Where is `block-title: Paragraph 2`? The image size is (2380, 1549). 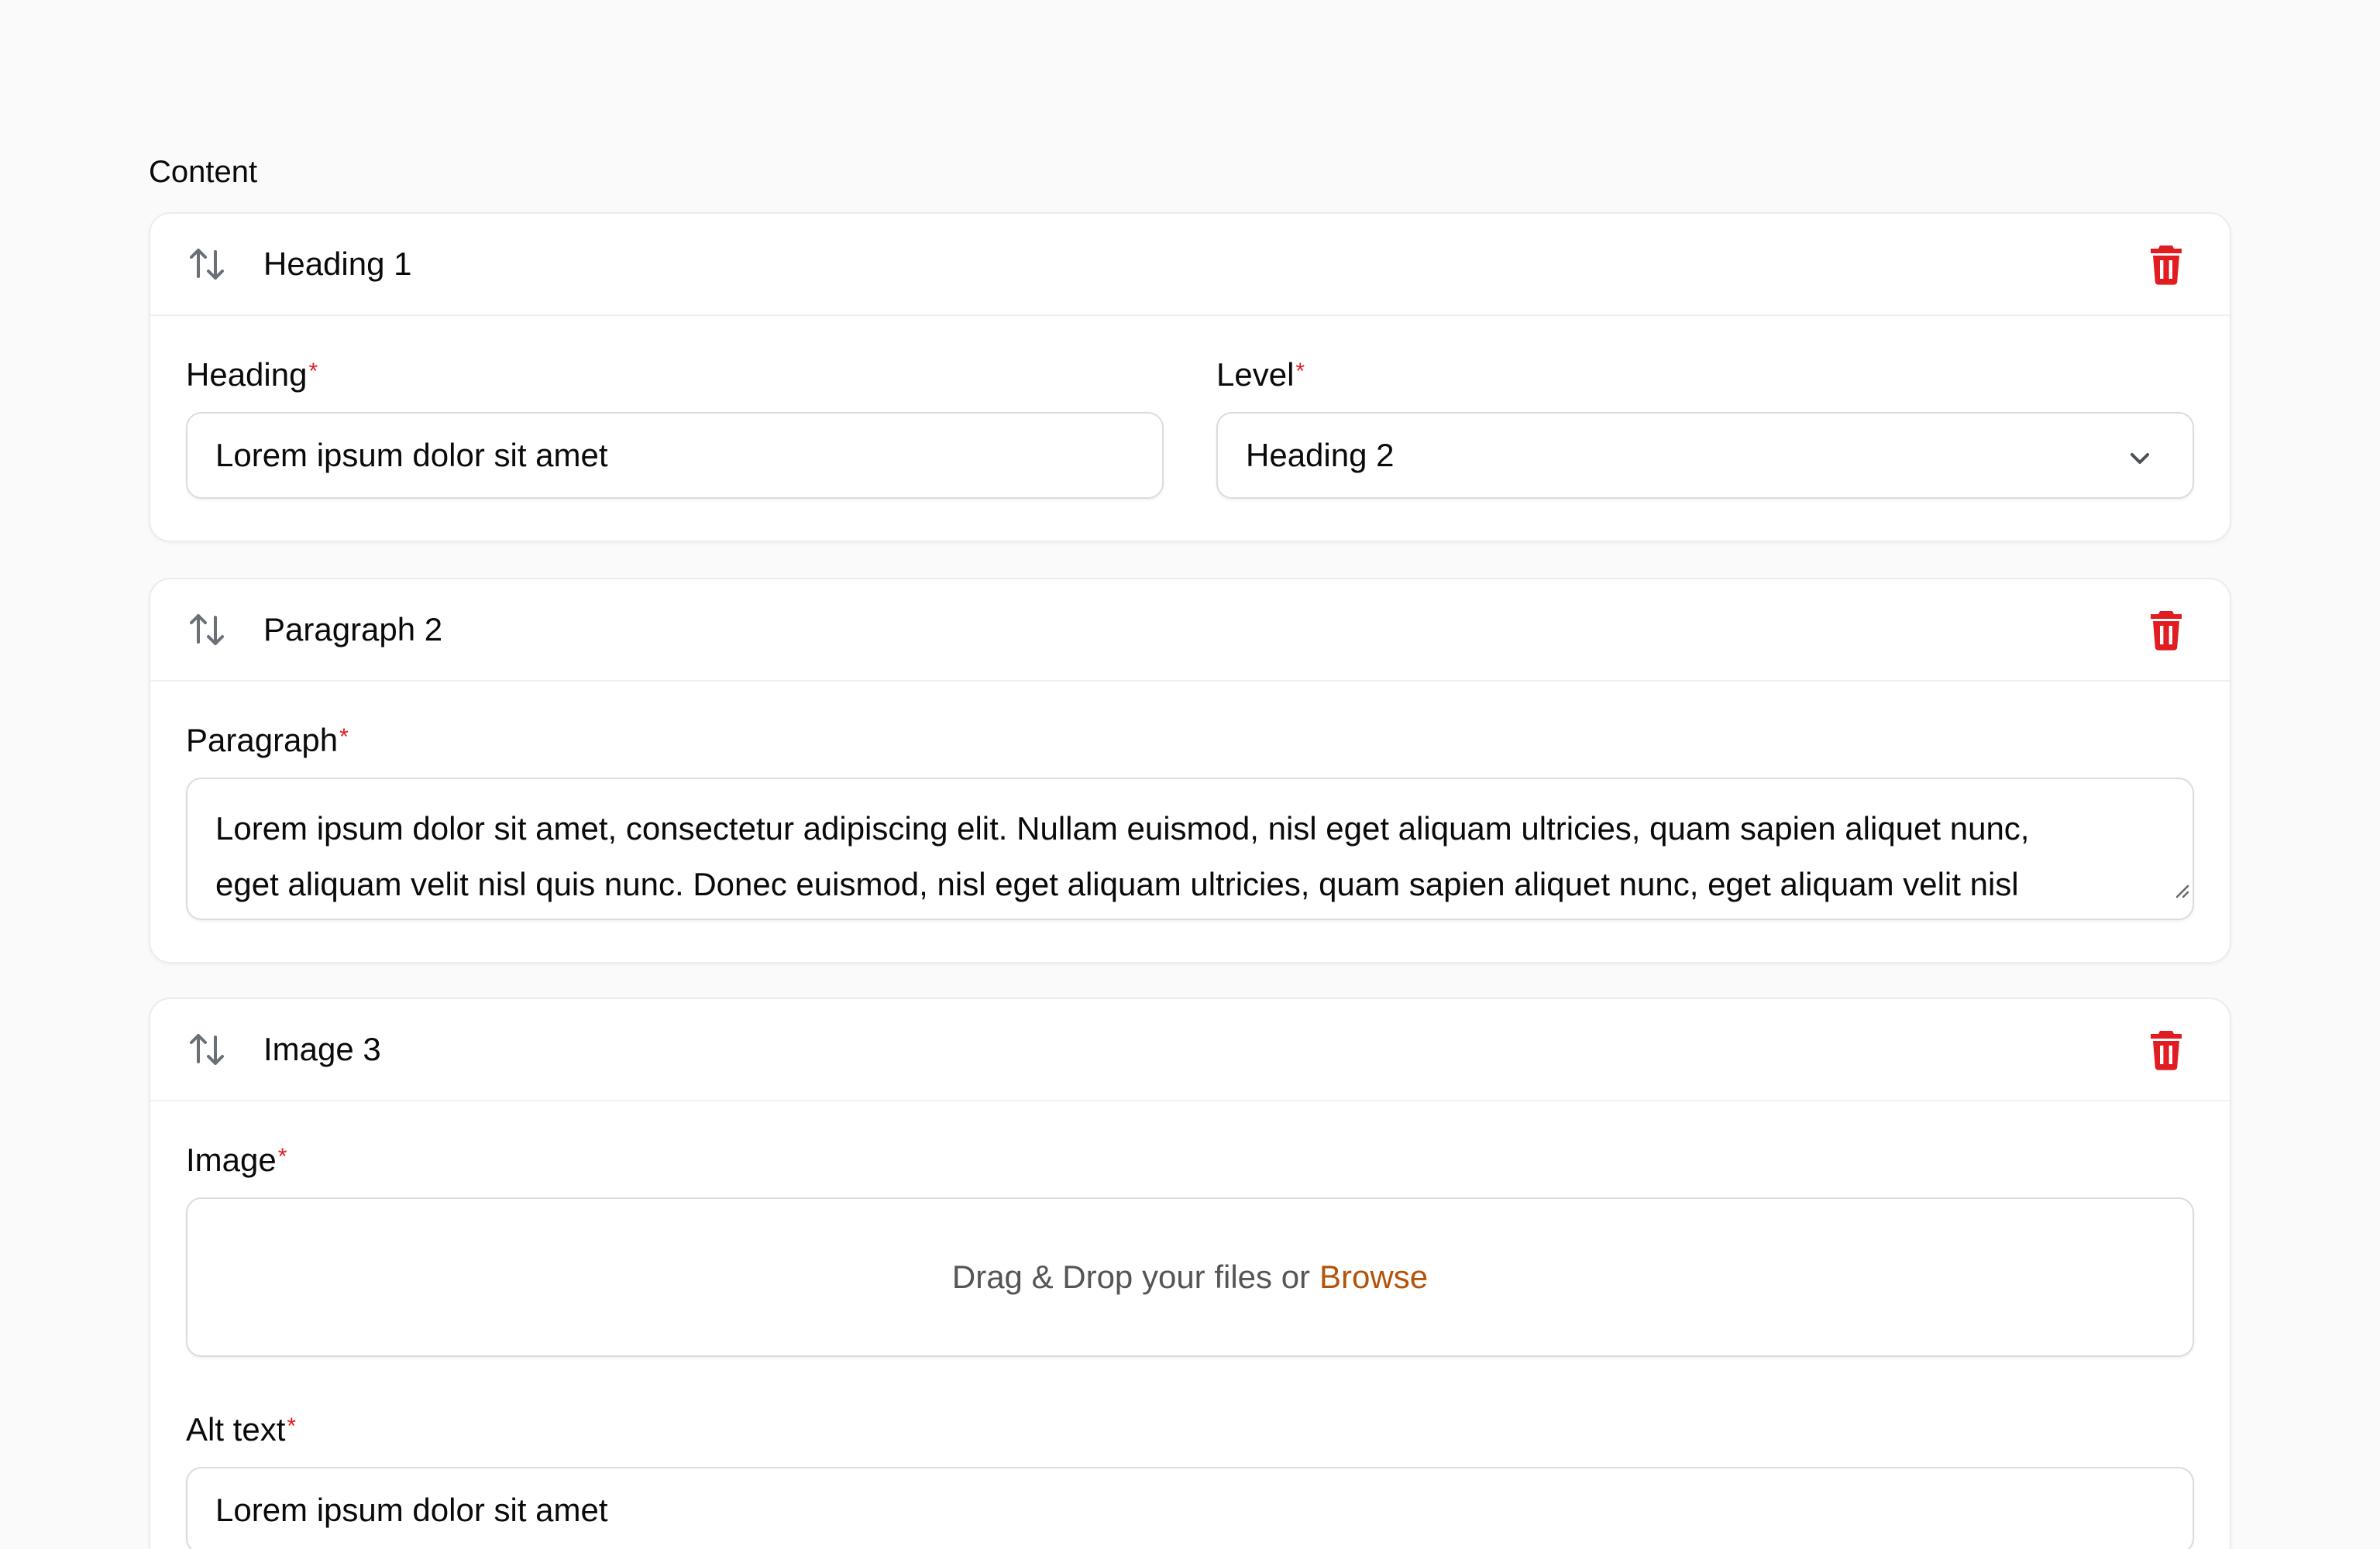
block-title: Paragraph 2 is located at coordinates (353, 629).